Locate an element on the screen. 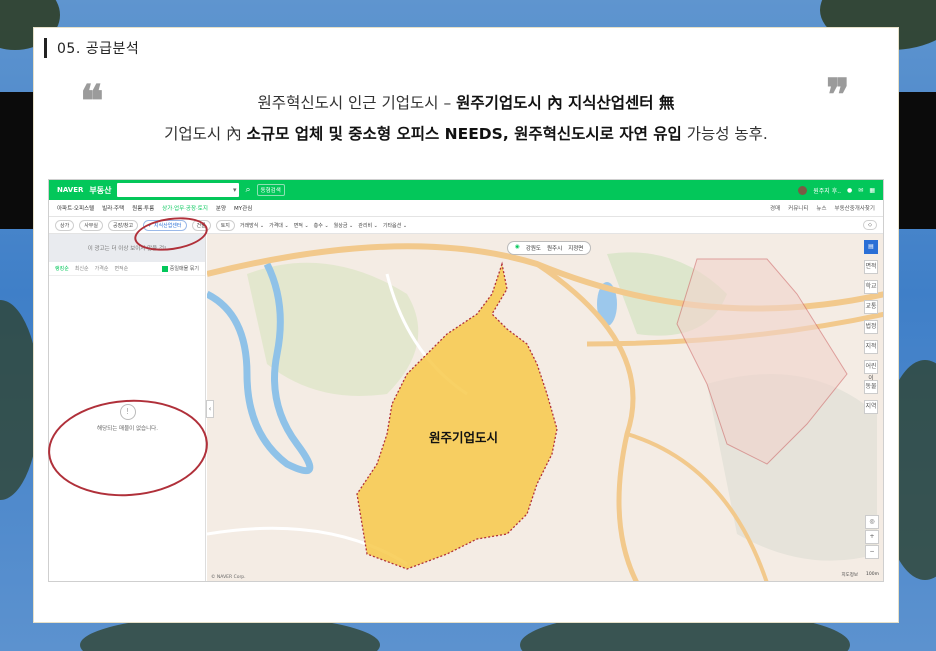 Image resolution: width=936 pixels, height=651 pixels. dropdown-label: 기타옵션 is located at coordinates (392, 225).